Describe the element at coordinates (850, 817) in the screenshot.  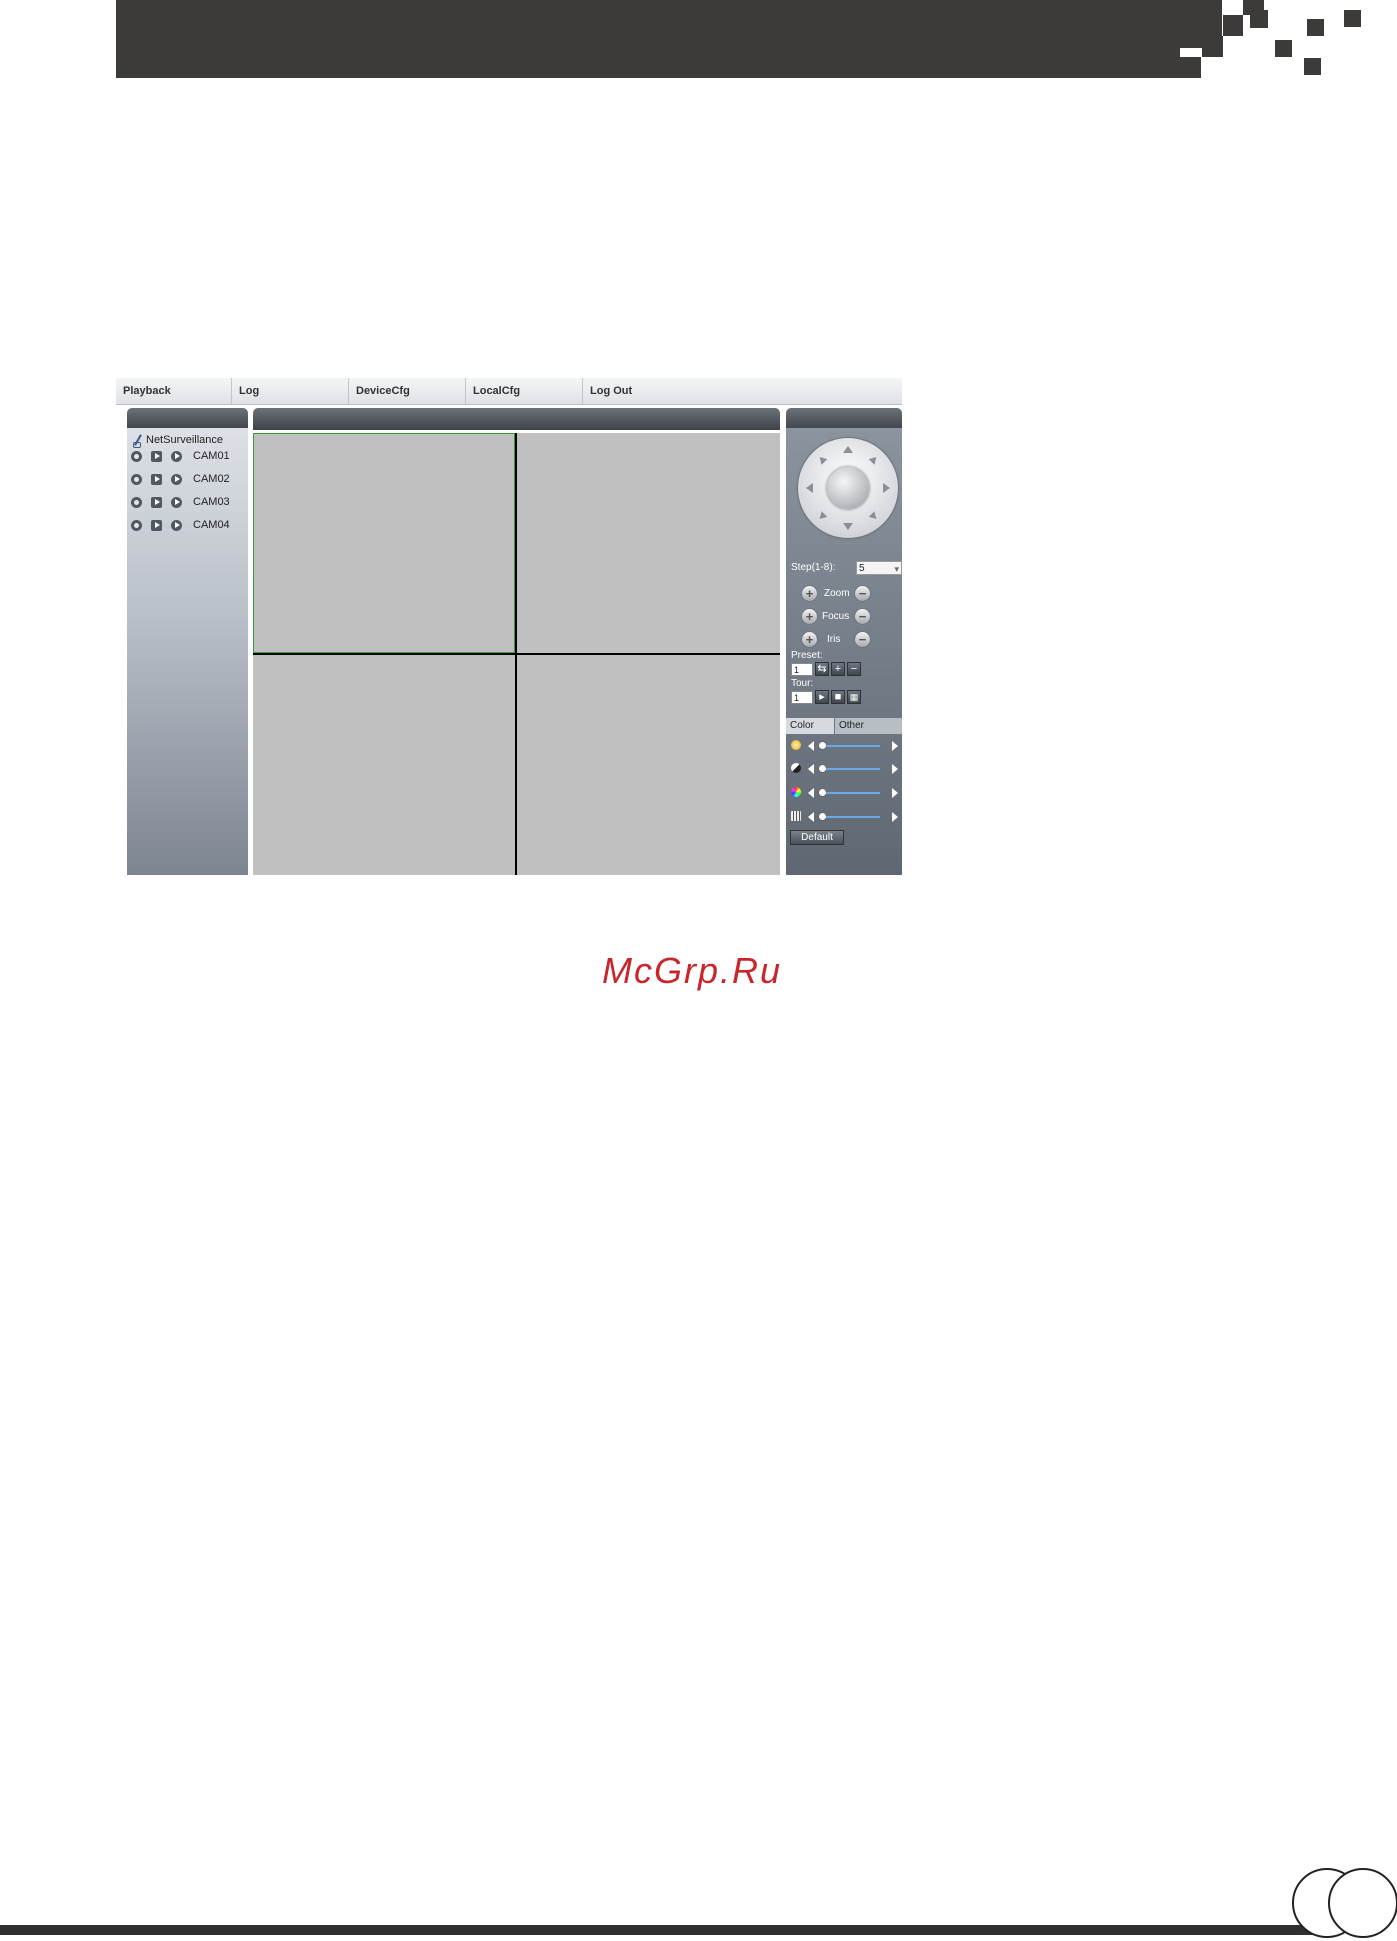
I see `hue-slider-track` at that location.